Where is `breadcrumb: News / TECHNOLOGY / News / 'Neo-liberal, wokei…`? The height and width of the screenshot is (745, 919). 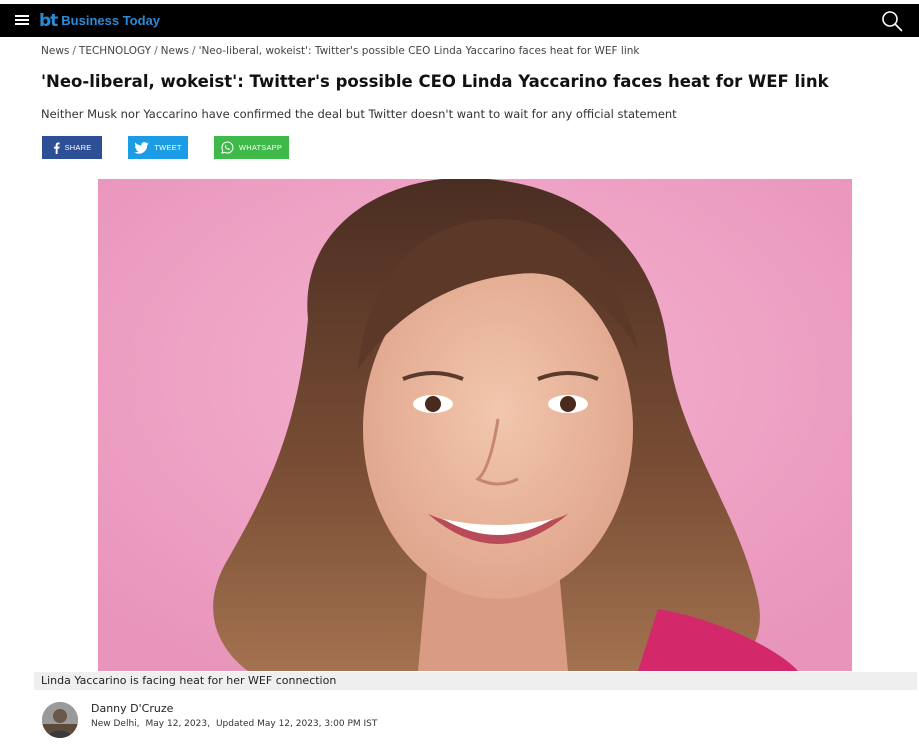 breadcrumb: News / TECHNOLOGY / News / 'Neo-liberal, wokei… is located at coordinates (340, 51).